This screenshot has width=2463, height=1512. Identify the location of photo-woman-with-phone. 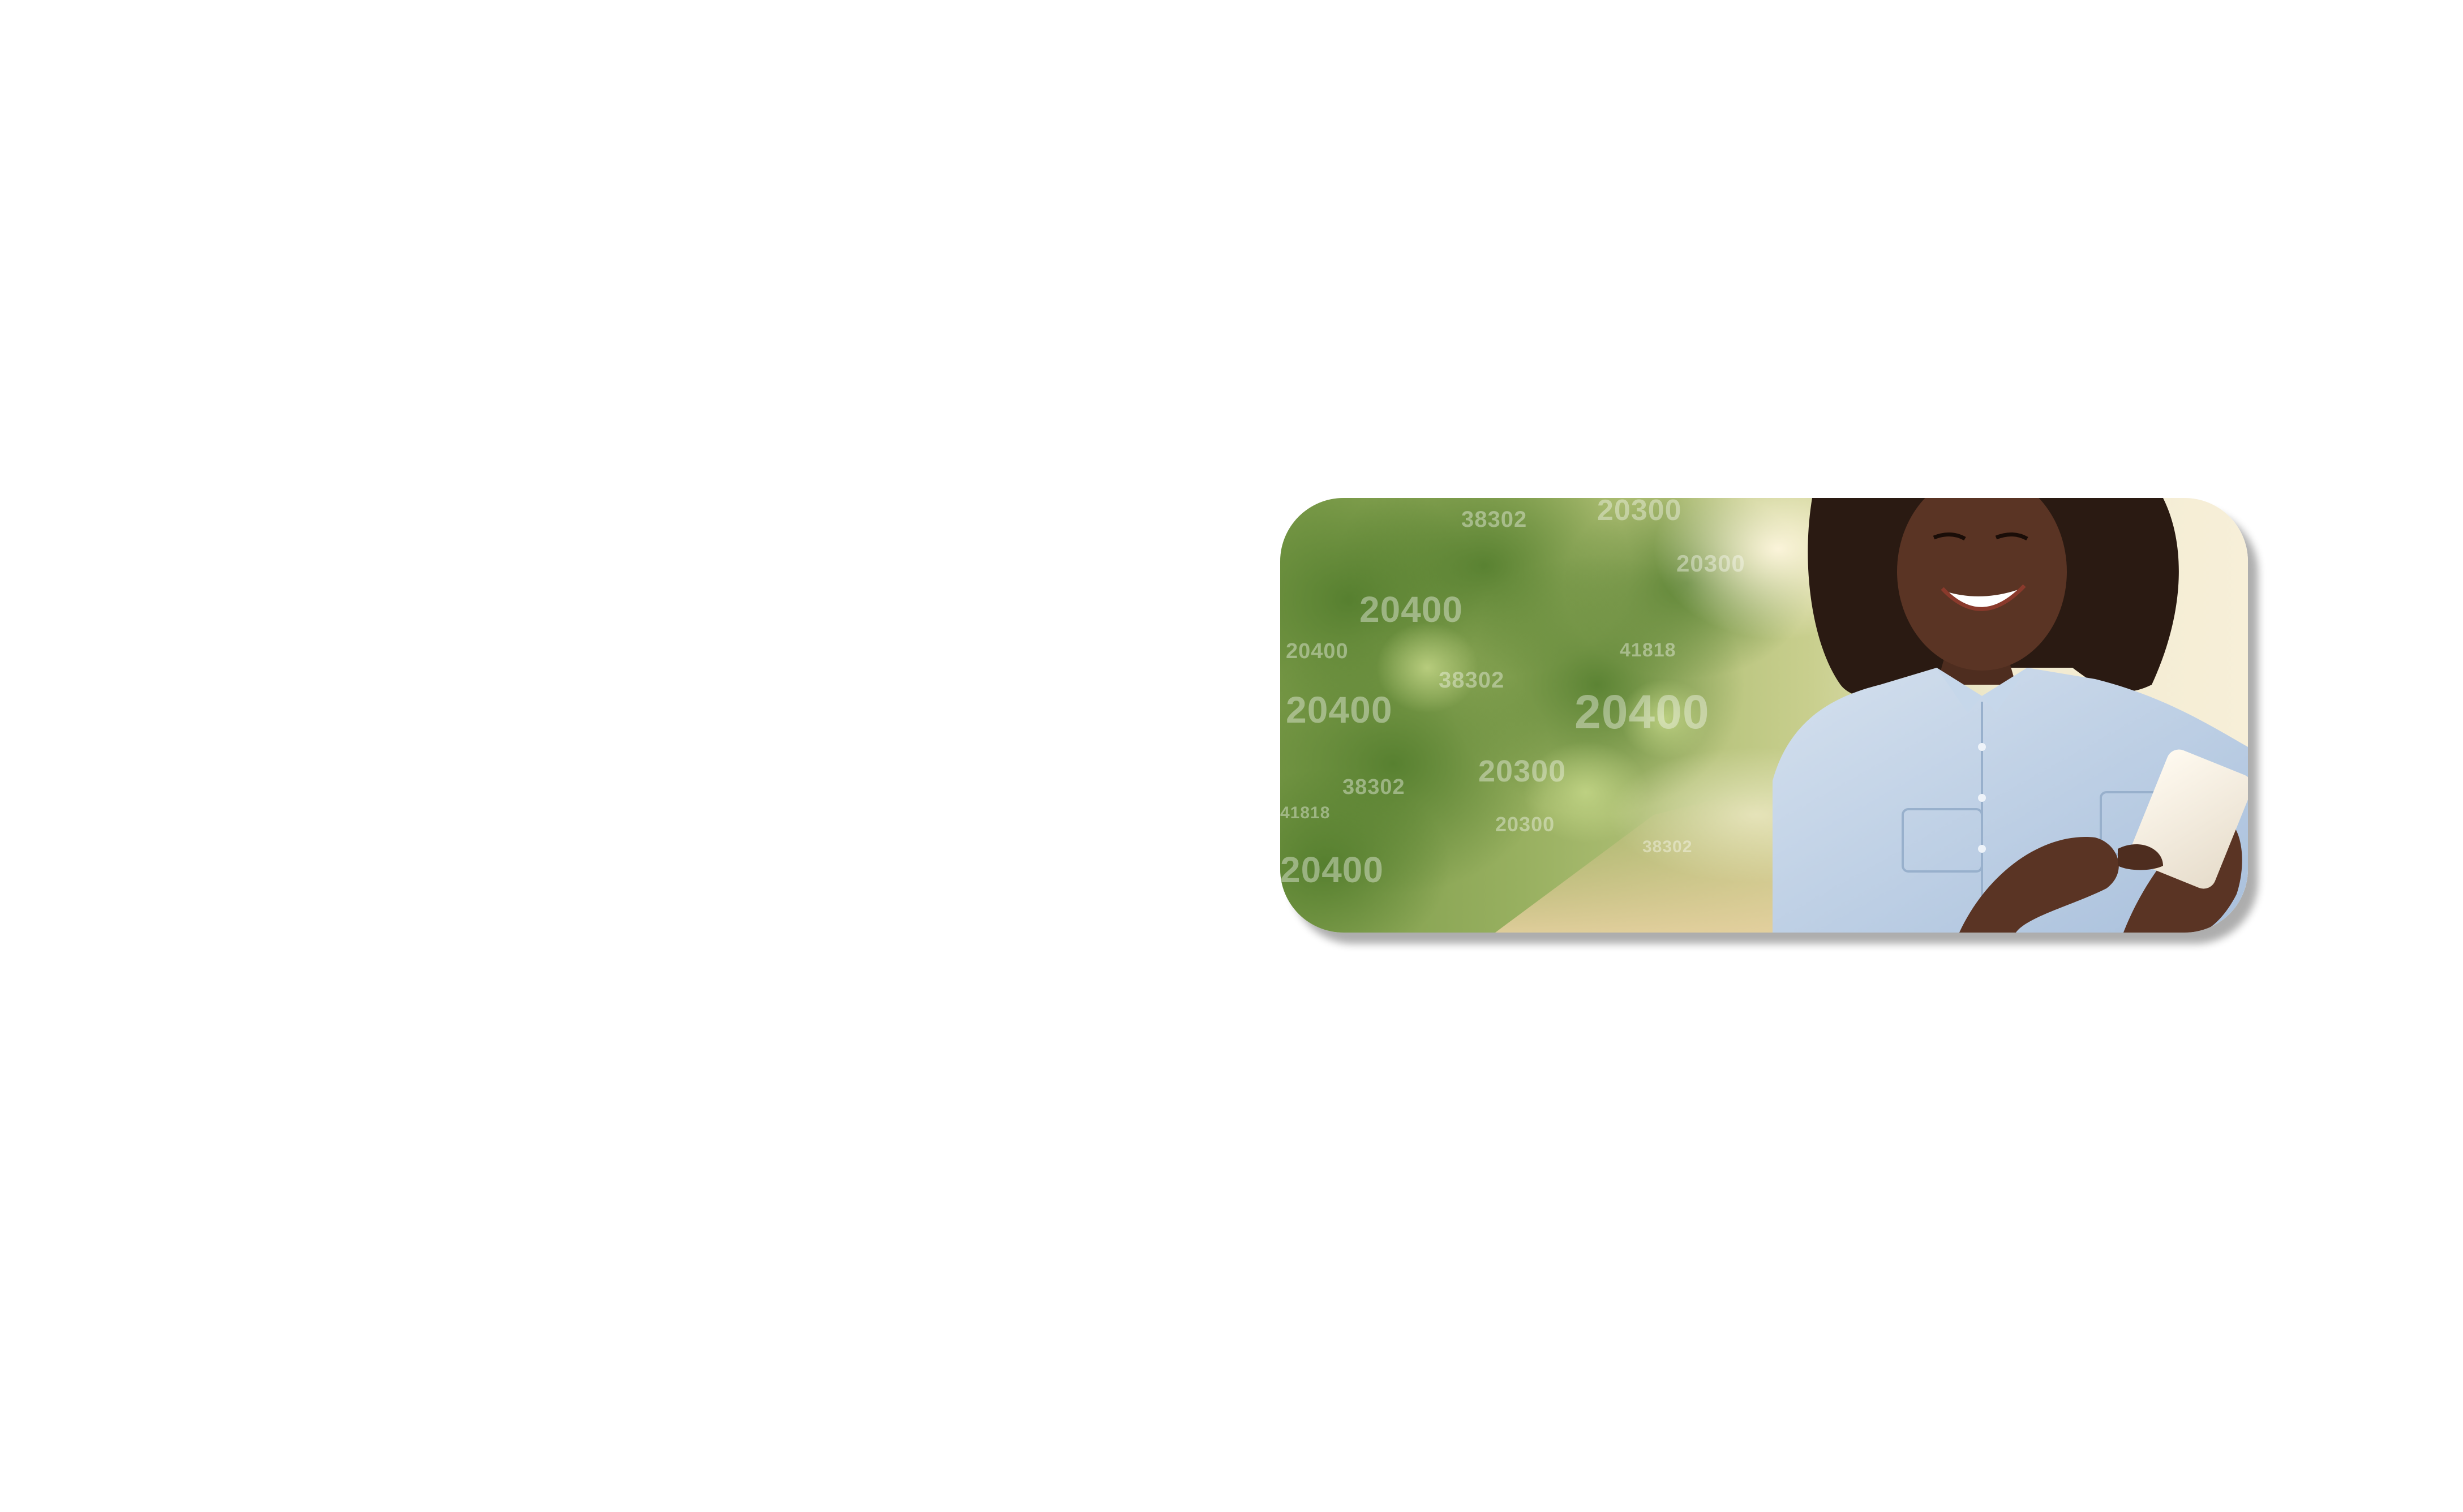
(1764, 715).